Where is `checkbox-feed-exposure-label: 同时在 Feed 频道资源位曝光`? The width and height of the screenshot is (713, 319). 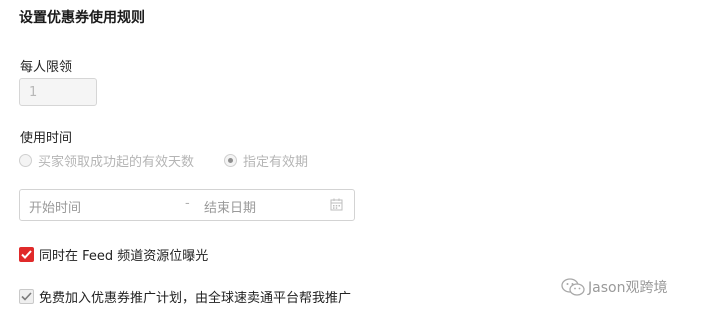
checkbox-feed-exposure-label: 同时在 Feed 频道资源位曝光 is located at coordinates (124, 256).